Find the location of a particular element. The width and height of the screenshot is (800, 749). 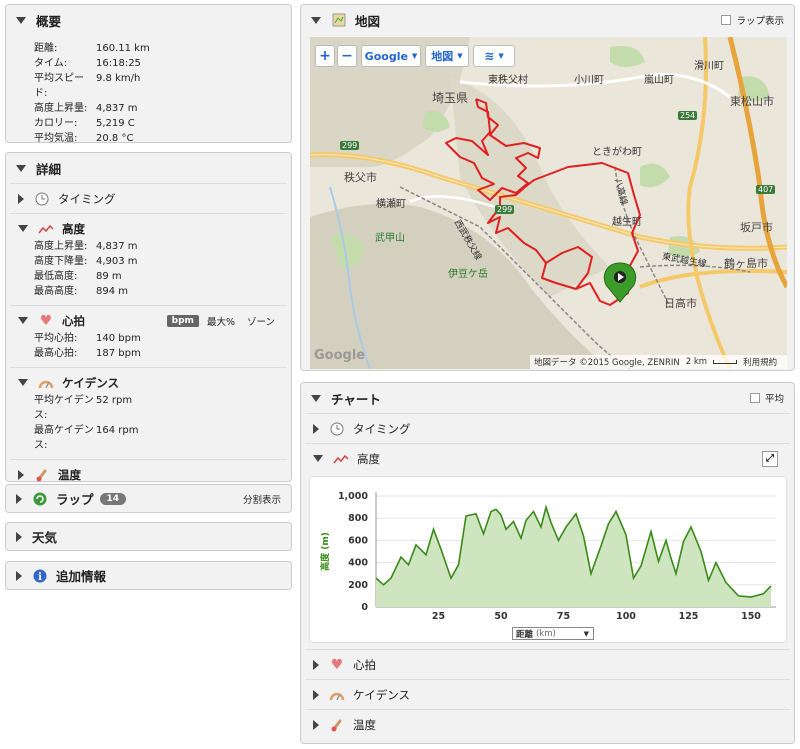

summary-header: 概要 is located at coordinates (148, 20).